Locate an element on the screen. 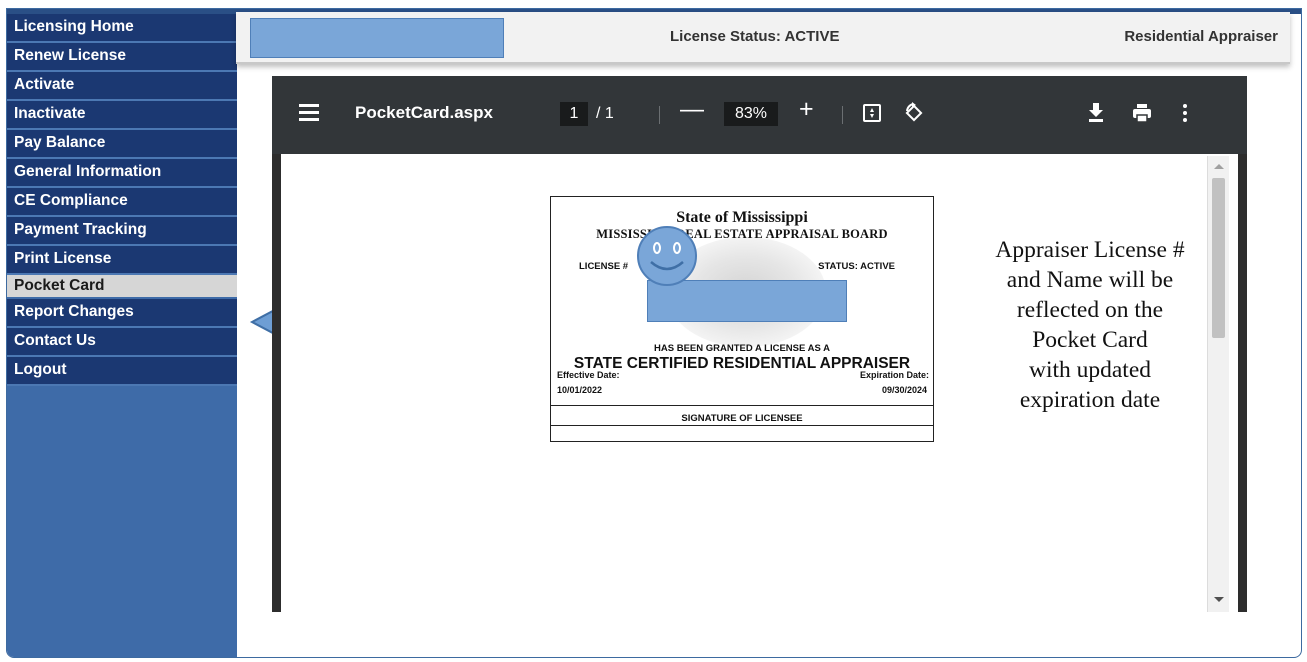 Image resolution: width=1307 pixels, height=662 pixels. sidebar-item-pocket-card: Pocket Card is located at coordinates (122, 287).